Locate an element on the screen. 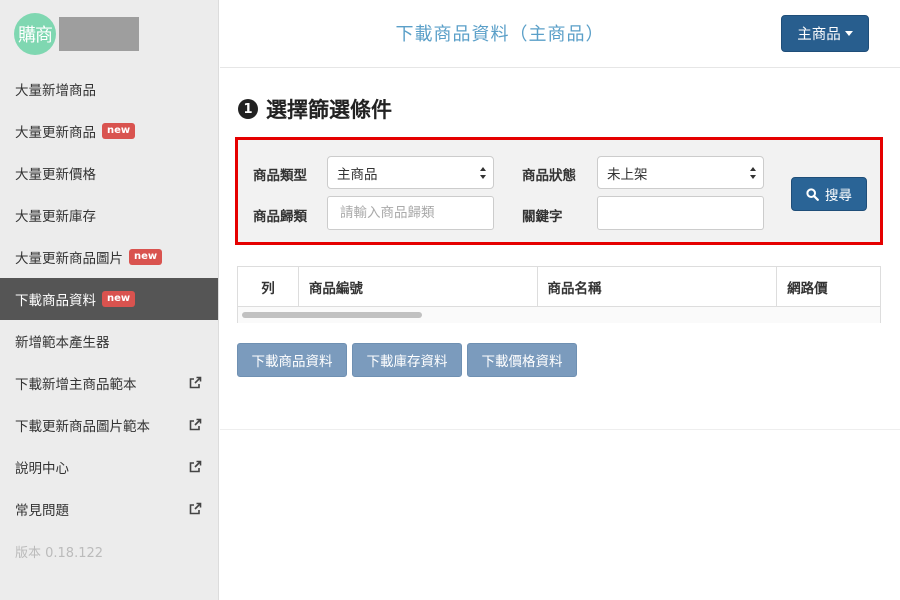 The image size is (900, 600). brand: 購商 is located at coordinates (109, 34).